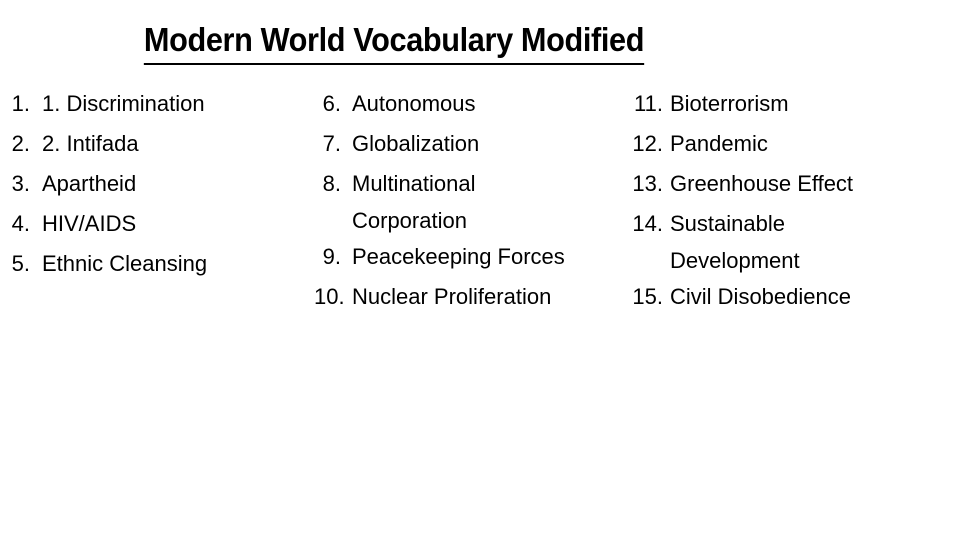 The height and width of the screenshot is (540, 960). What do you see at coordinates (488, 200) in the screenshot?
I see `list-item-label: Multinational Corporation` at bounding box center [488, 200].